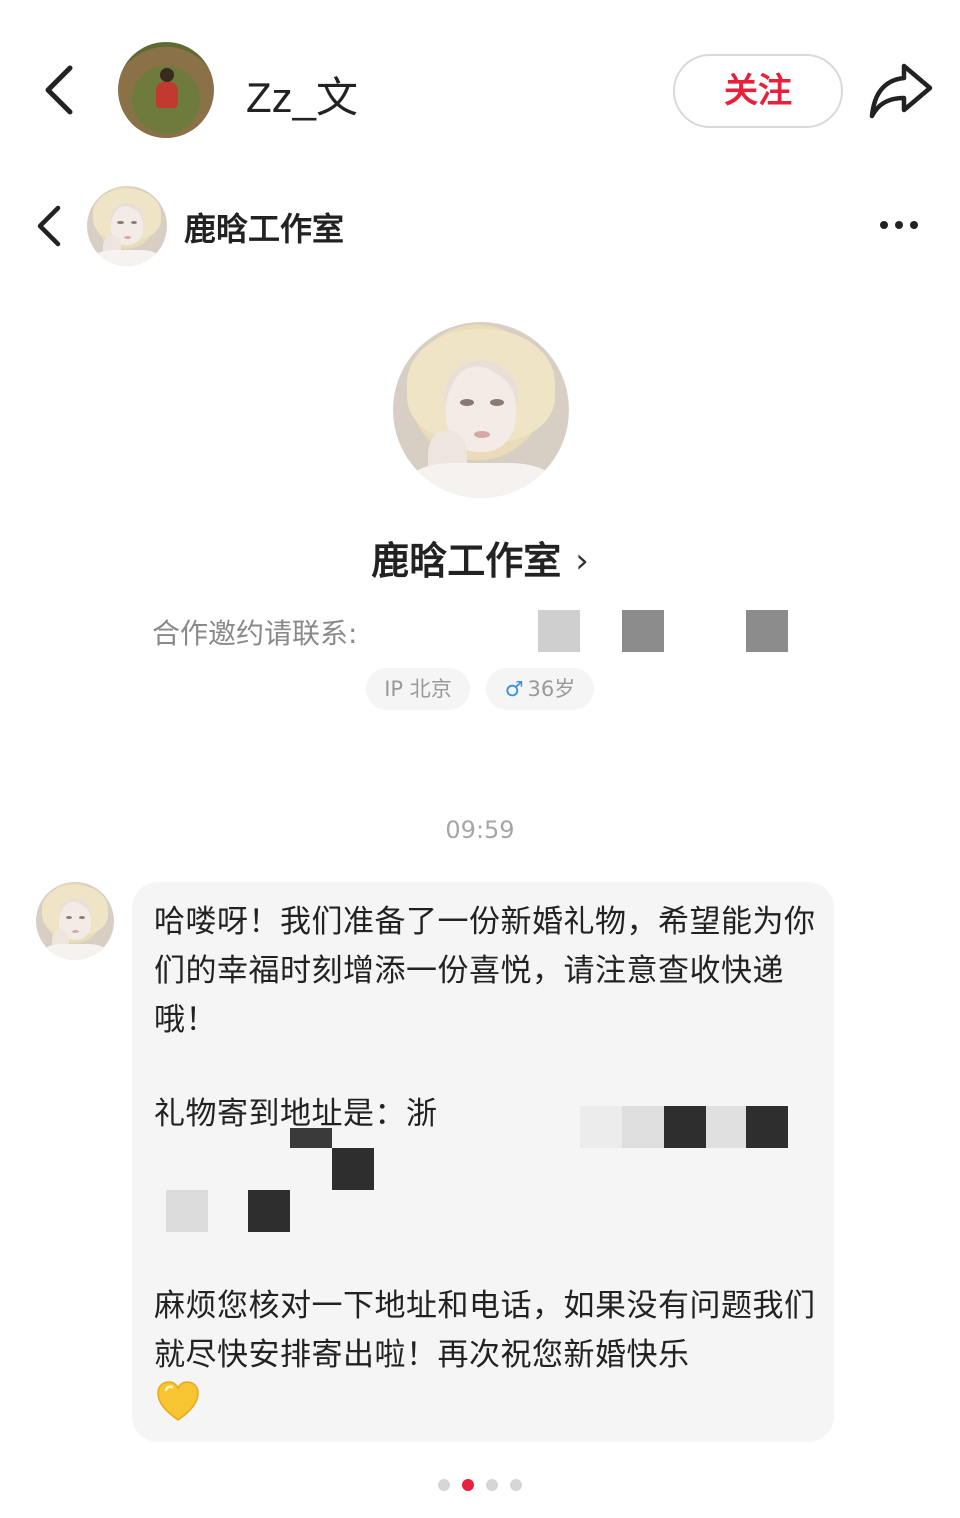 The width and height of the screenshot is (960, 1518). Describe the element at coordinates (480, 830) in the screenshot. I see `message-timestamp: 09:59` at that location.